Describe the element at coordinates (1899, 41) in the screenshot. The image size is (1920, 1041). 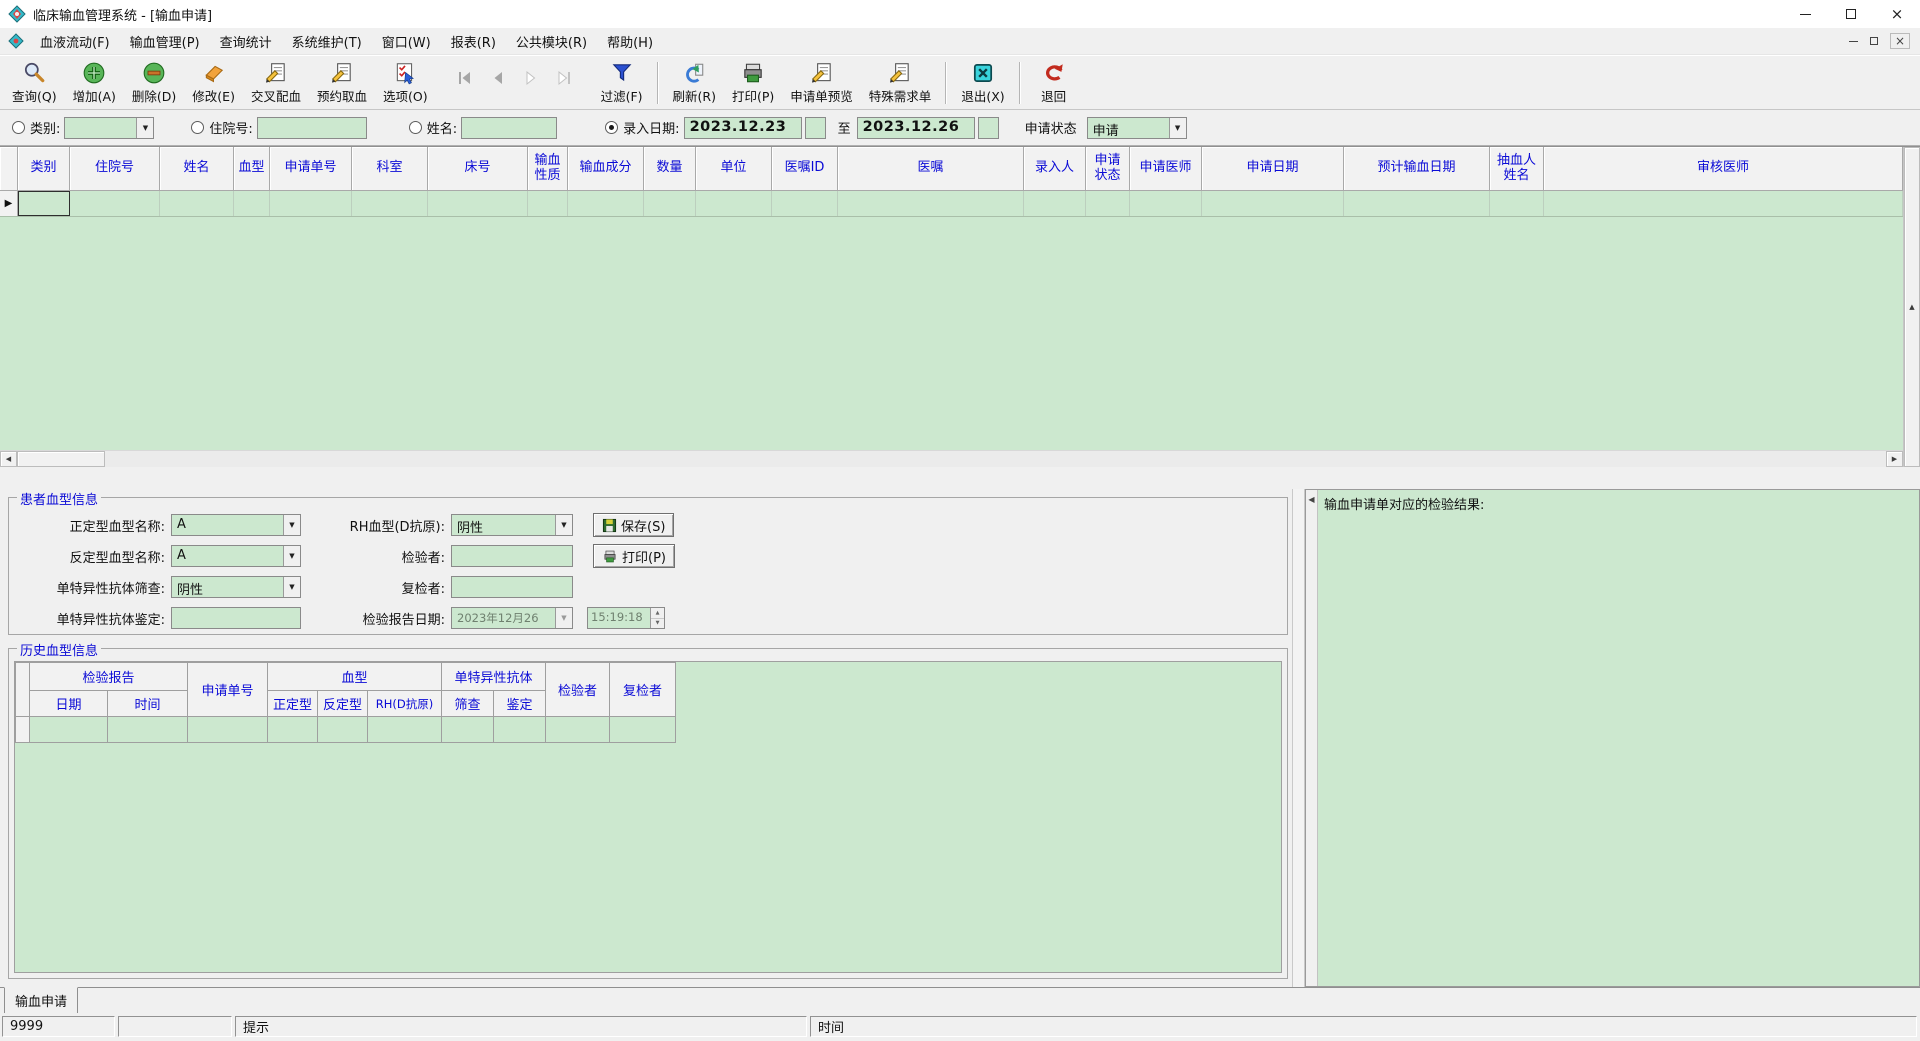
I see `mdi-close-button: ×` at that location.